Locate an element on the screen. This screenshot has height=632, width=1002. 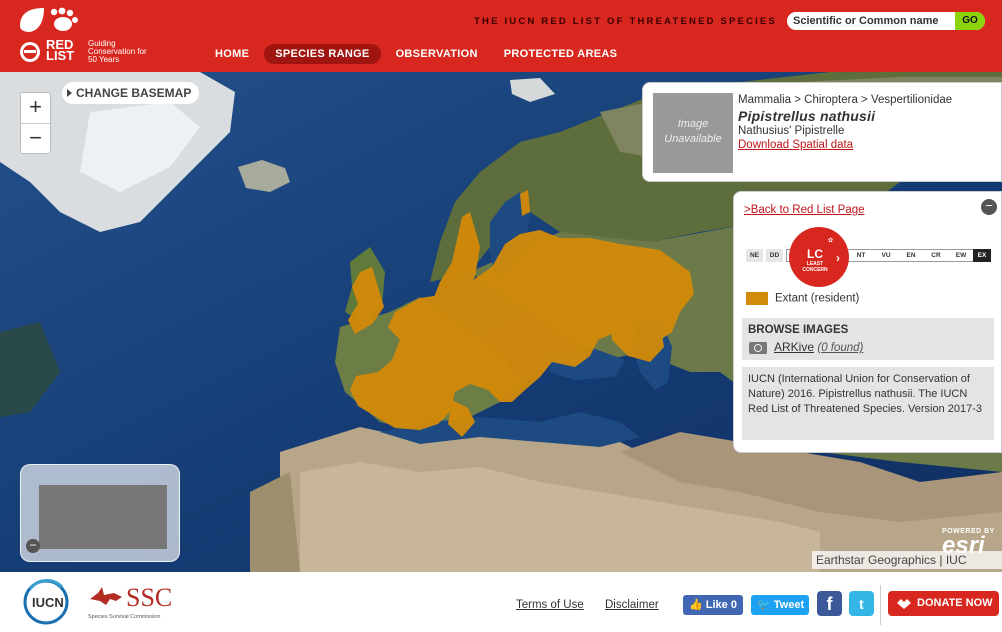
donate-label: DONATE NOW is located at coordinates (955, 603).